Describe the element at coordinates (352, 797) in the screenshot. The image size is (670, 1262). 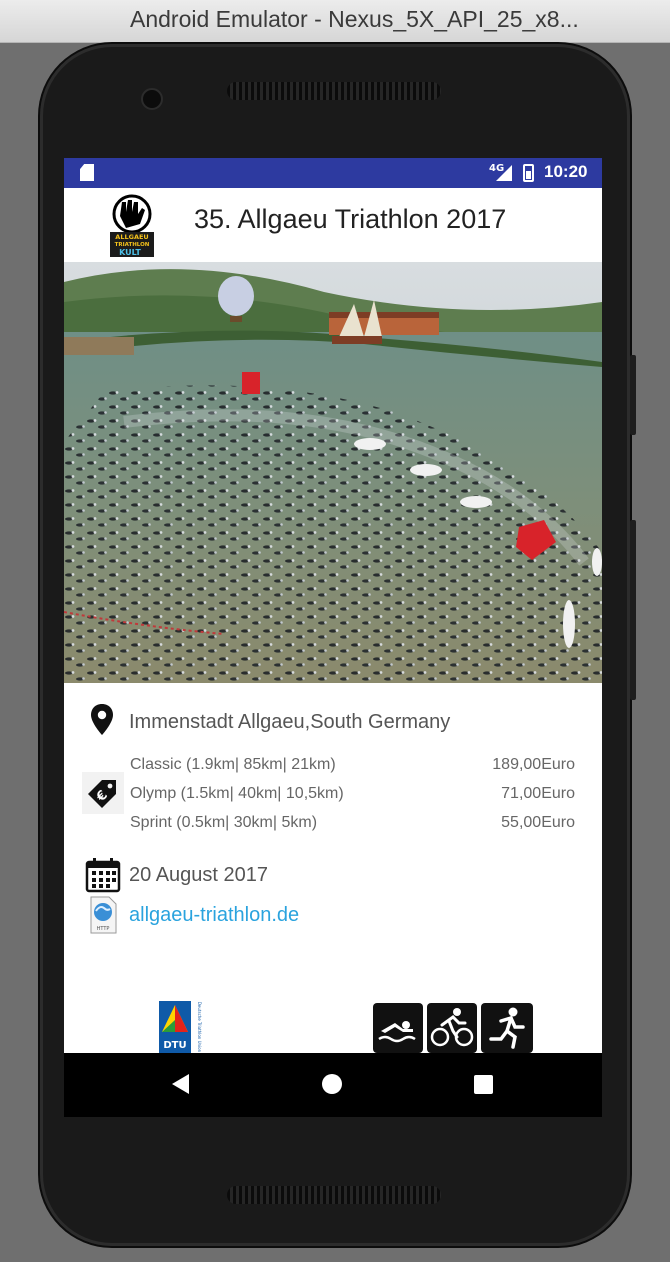
I see `price-row-olymp: Olymp (1.5km| 40km| 10,5km) 71,00Euro` at that location.